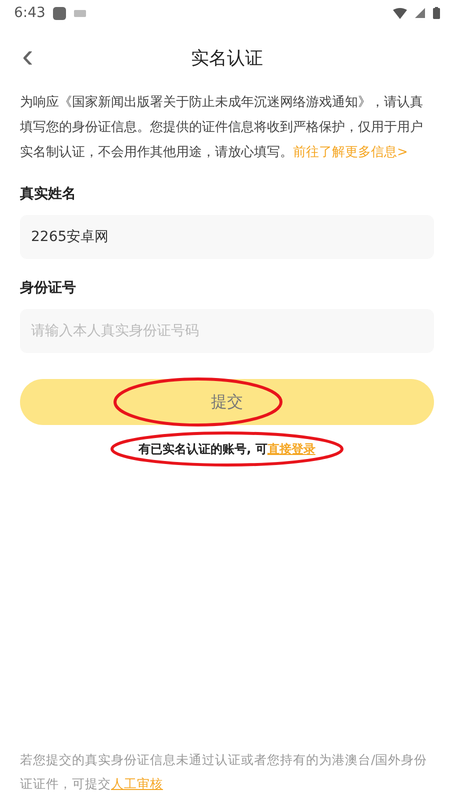  Describe the element at coordinates (137, 783) in the screenshot. I see `manual-review-link: 人工审核` at that location.